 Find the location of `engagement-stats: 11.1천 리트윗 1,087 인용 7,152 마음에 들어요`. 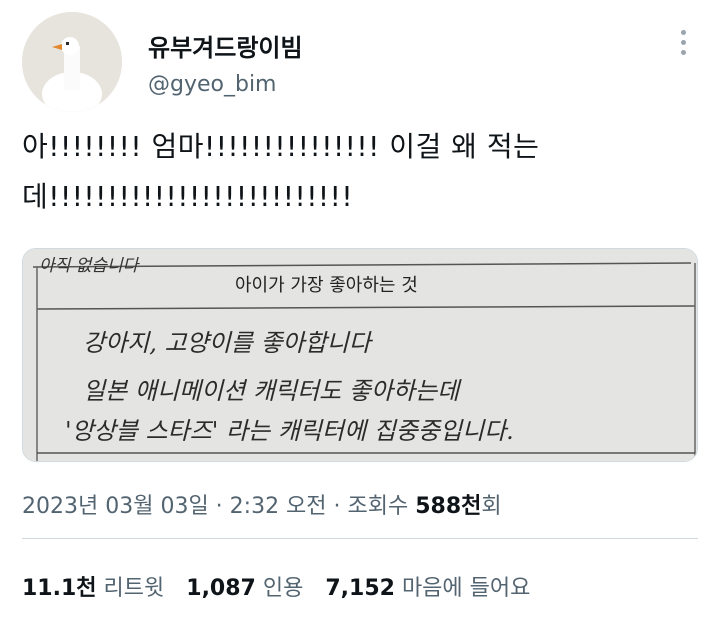

engagement-stats: 11.1천 리트윗 1,087 인용 7,152 마음에 들어요 is located at coordinates (276, 586).